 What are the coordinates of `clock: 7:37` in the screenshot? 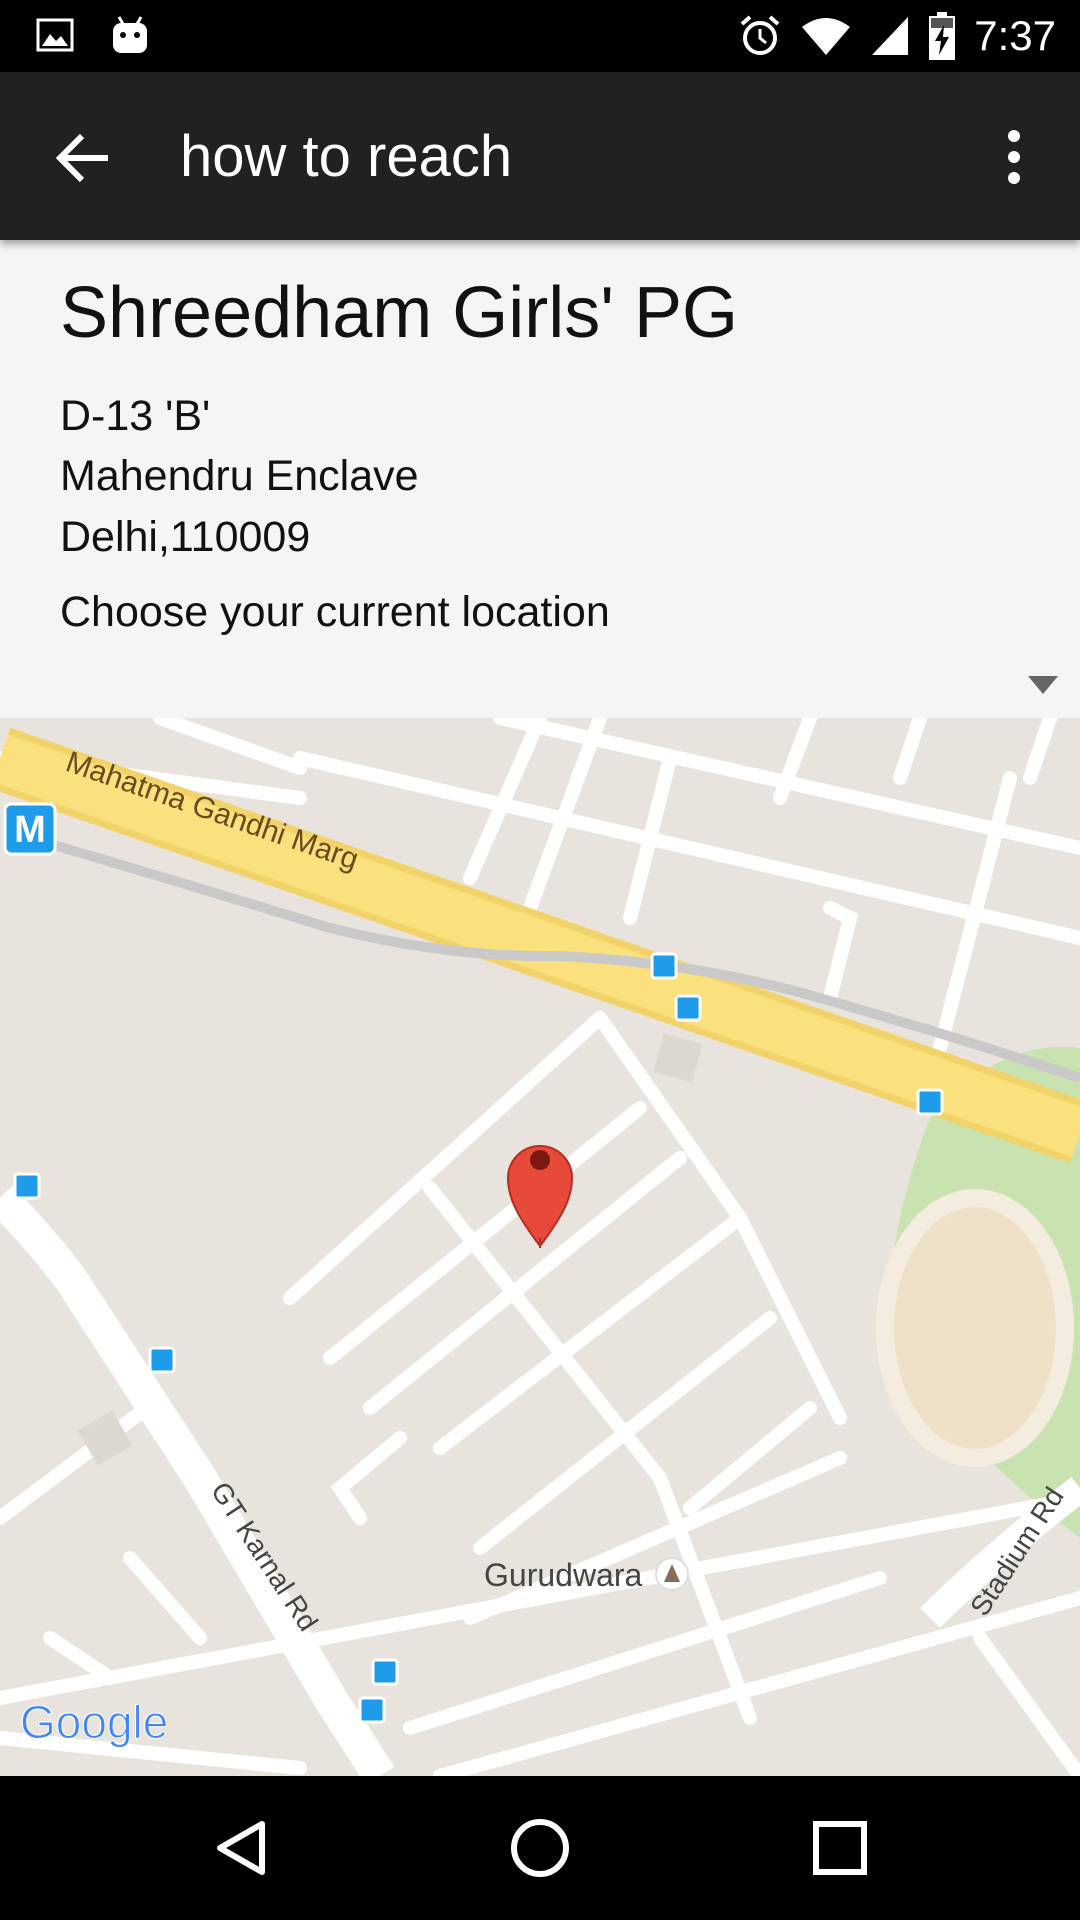 It's located at (1015, 35).